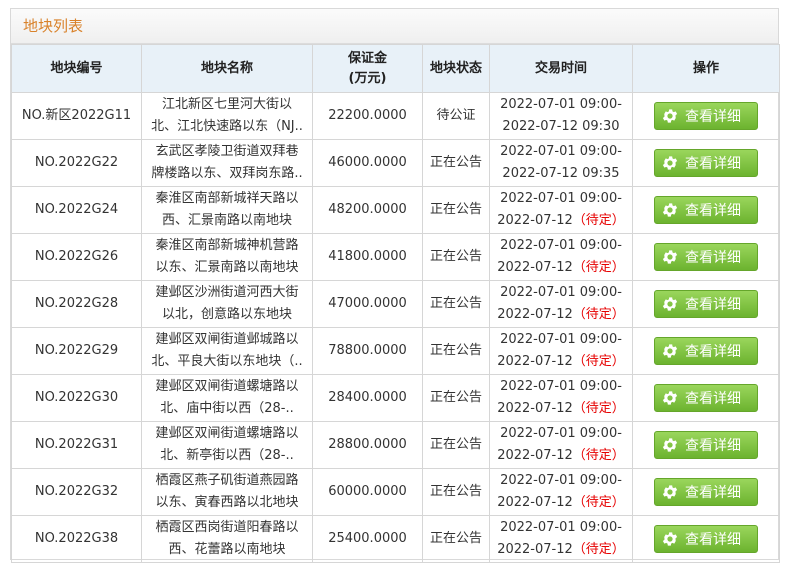  I want to click on cell-deposit: 28800.0000, so click(367, 445).